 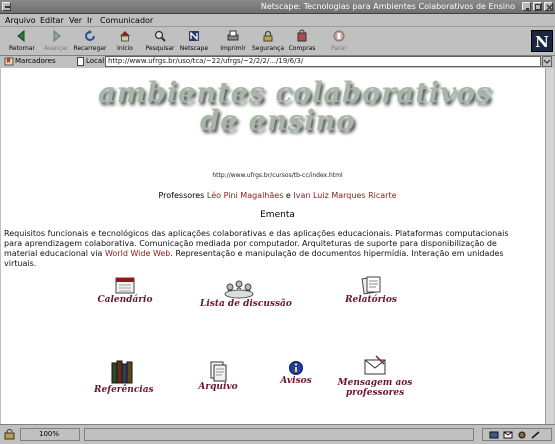 What do you see at coordinates (160, 48) in the screenshot?
I see `search-label: Pesquisar` at bounding box center [160, 48].